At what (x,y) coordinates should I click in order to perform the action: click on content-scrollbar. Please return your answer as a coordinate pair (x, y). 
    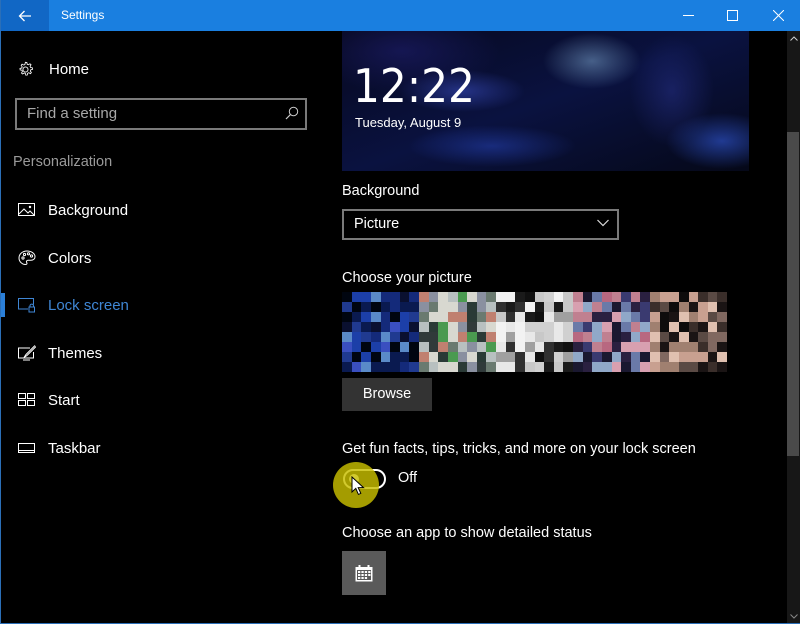
    Looking at the image, I should click on (793, 327).